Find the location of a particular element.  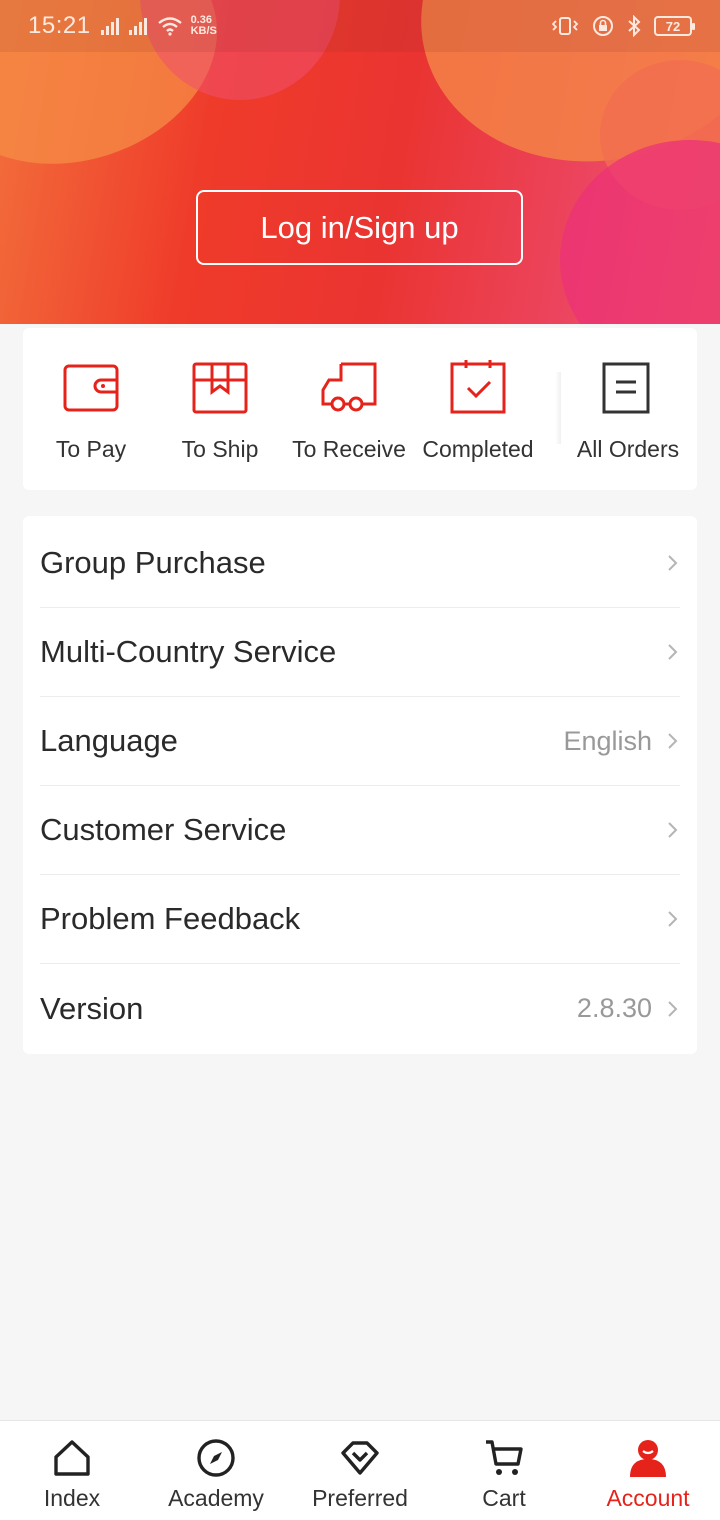

network-speed: 0.36 KB/S is located at coordinates (204, 26).